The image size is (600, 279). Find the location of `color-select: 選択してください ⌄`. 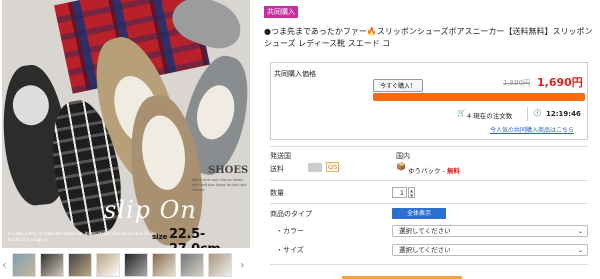

color-select: 選択してください ⌄ is located at coordinates (490, 231).